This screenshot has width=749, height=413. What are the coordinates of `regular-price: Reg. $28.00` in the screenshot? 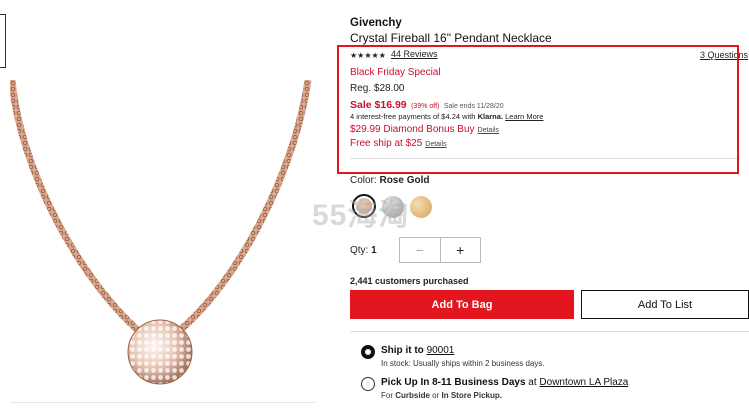 It's located at (377, 88).